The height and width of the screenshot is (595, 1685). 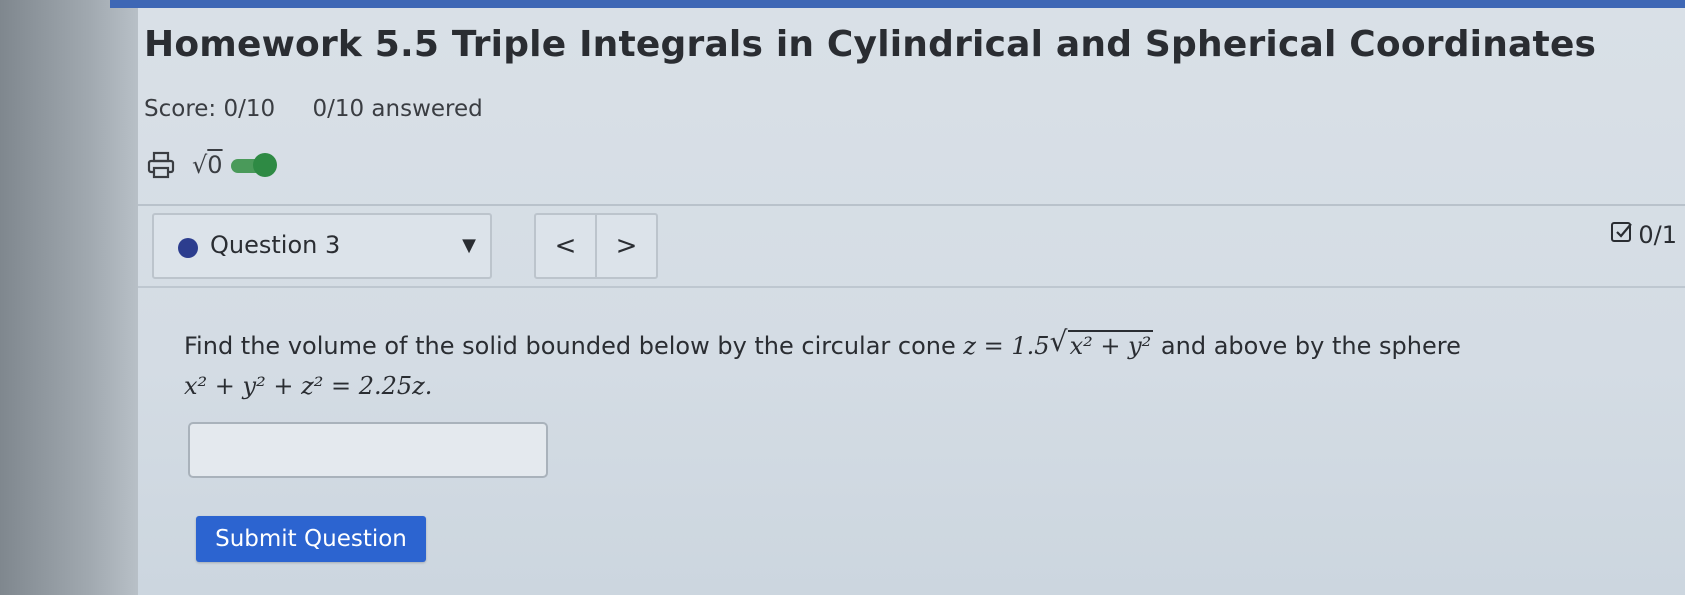 I want to click on next-question-button: >, so click(x=625, y=246).